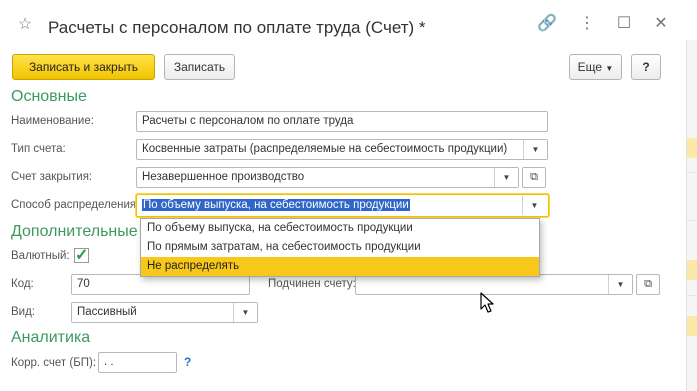 The height and width of the screenshot is (391, 697). I want to click on kind-dropdown-icon: ▼, so click(245, 312).